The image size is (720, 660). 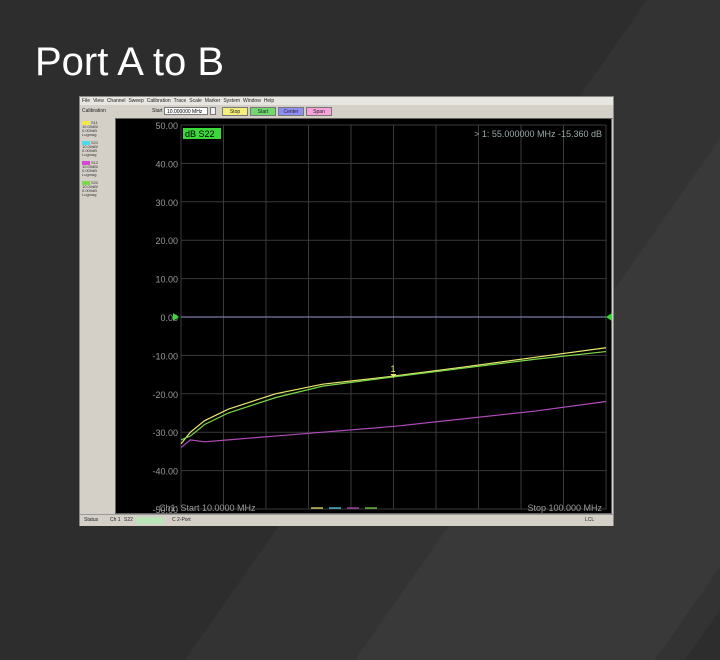 What do you see at coordinates (181, 520) in the screenshot?
I see `port-text: C 2-Port` at bounding box center [181, 520].